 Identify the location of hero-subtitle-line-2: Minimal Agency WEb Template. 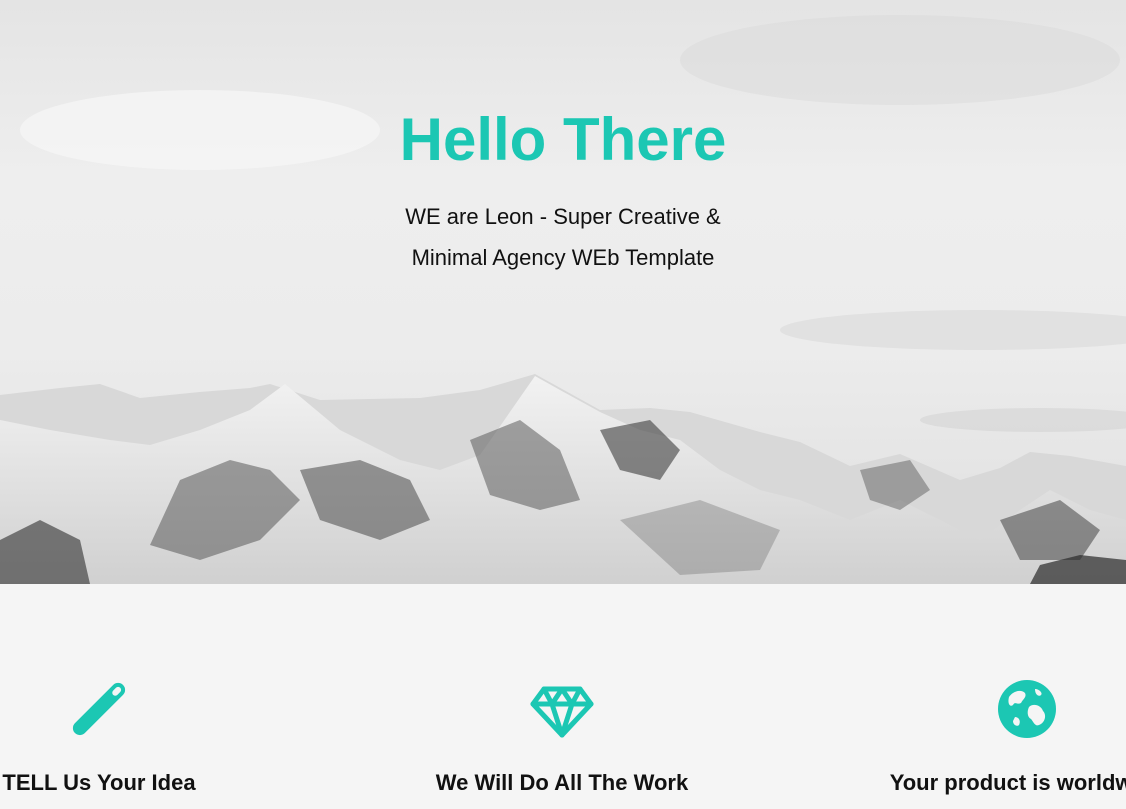
(563, 257).